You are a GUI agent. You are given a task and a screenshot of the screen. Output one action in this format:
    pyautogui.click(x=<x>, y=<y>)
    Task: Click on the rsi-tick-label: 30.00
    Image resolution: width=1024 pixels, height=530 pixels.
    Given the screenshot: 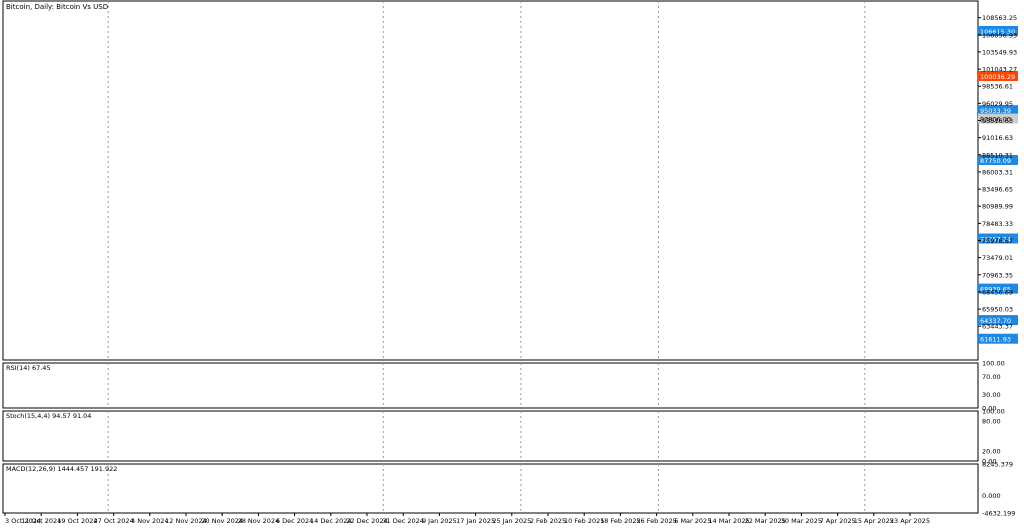 What is the action you would take?
    pyautogui.click(x=991, y=395)
    